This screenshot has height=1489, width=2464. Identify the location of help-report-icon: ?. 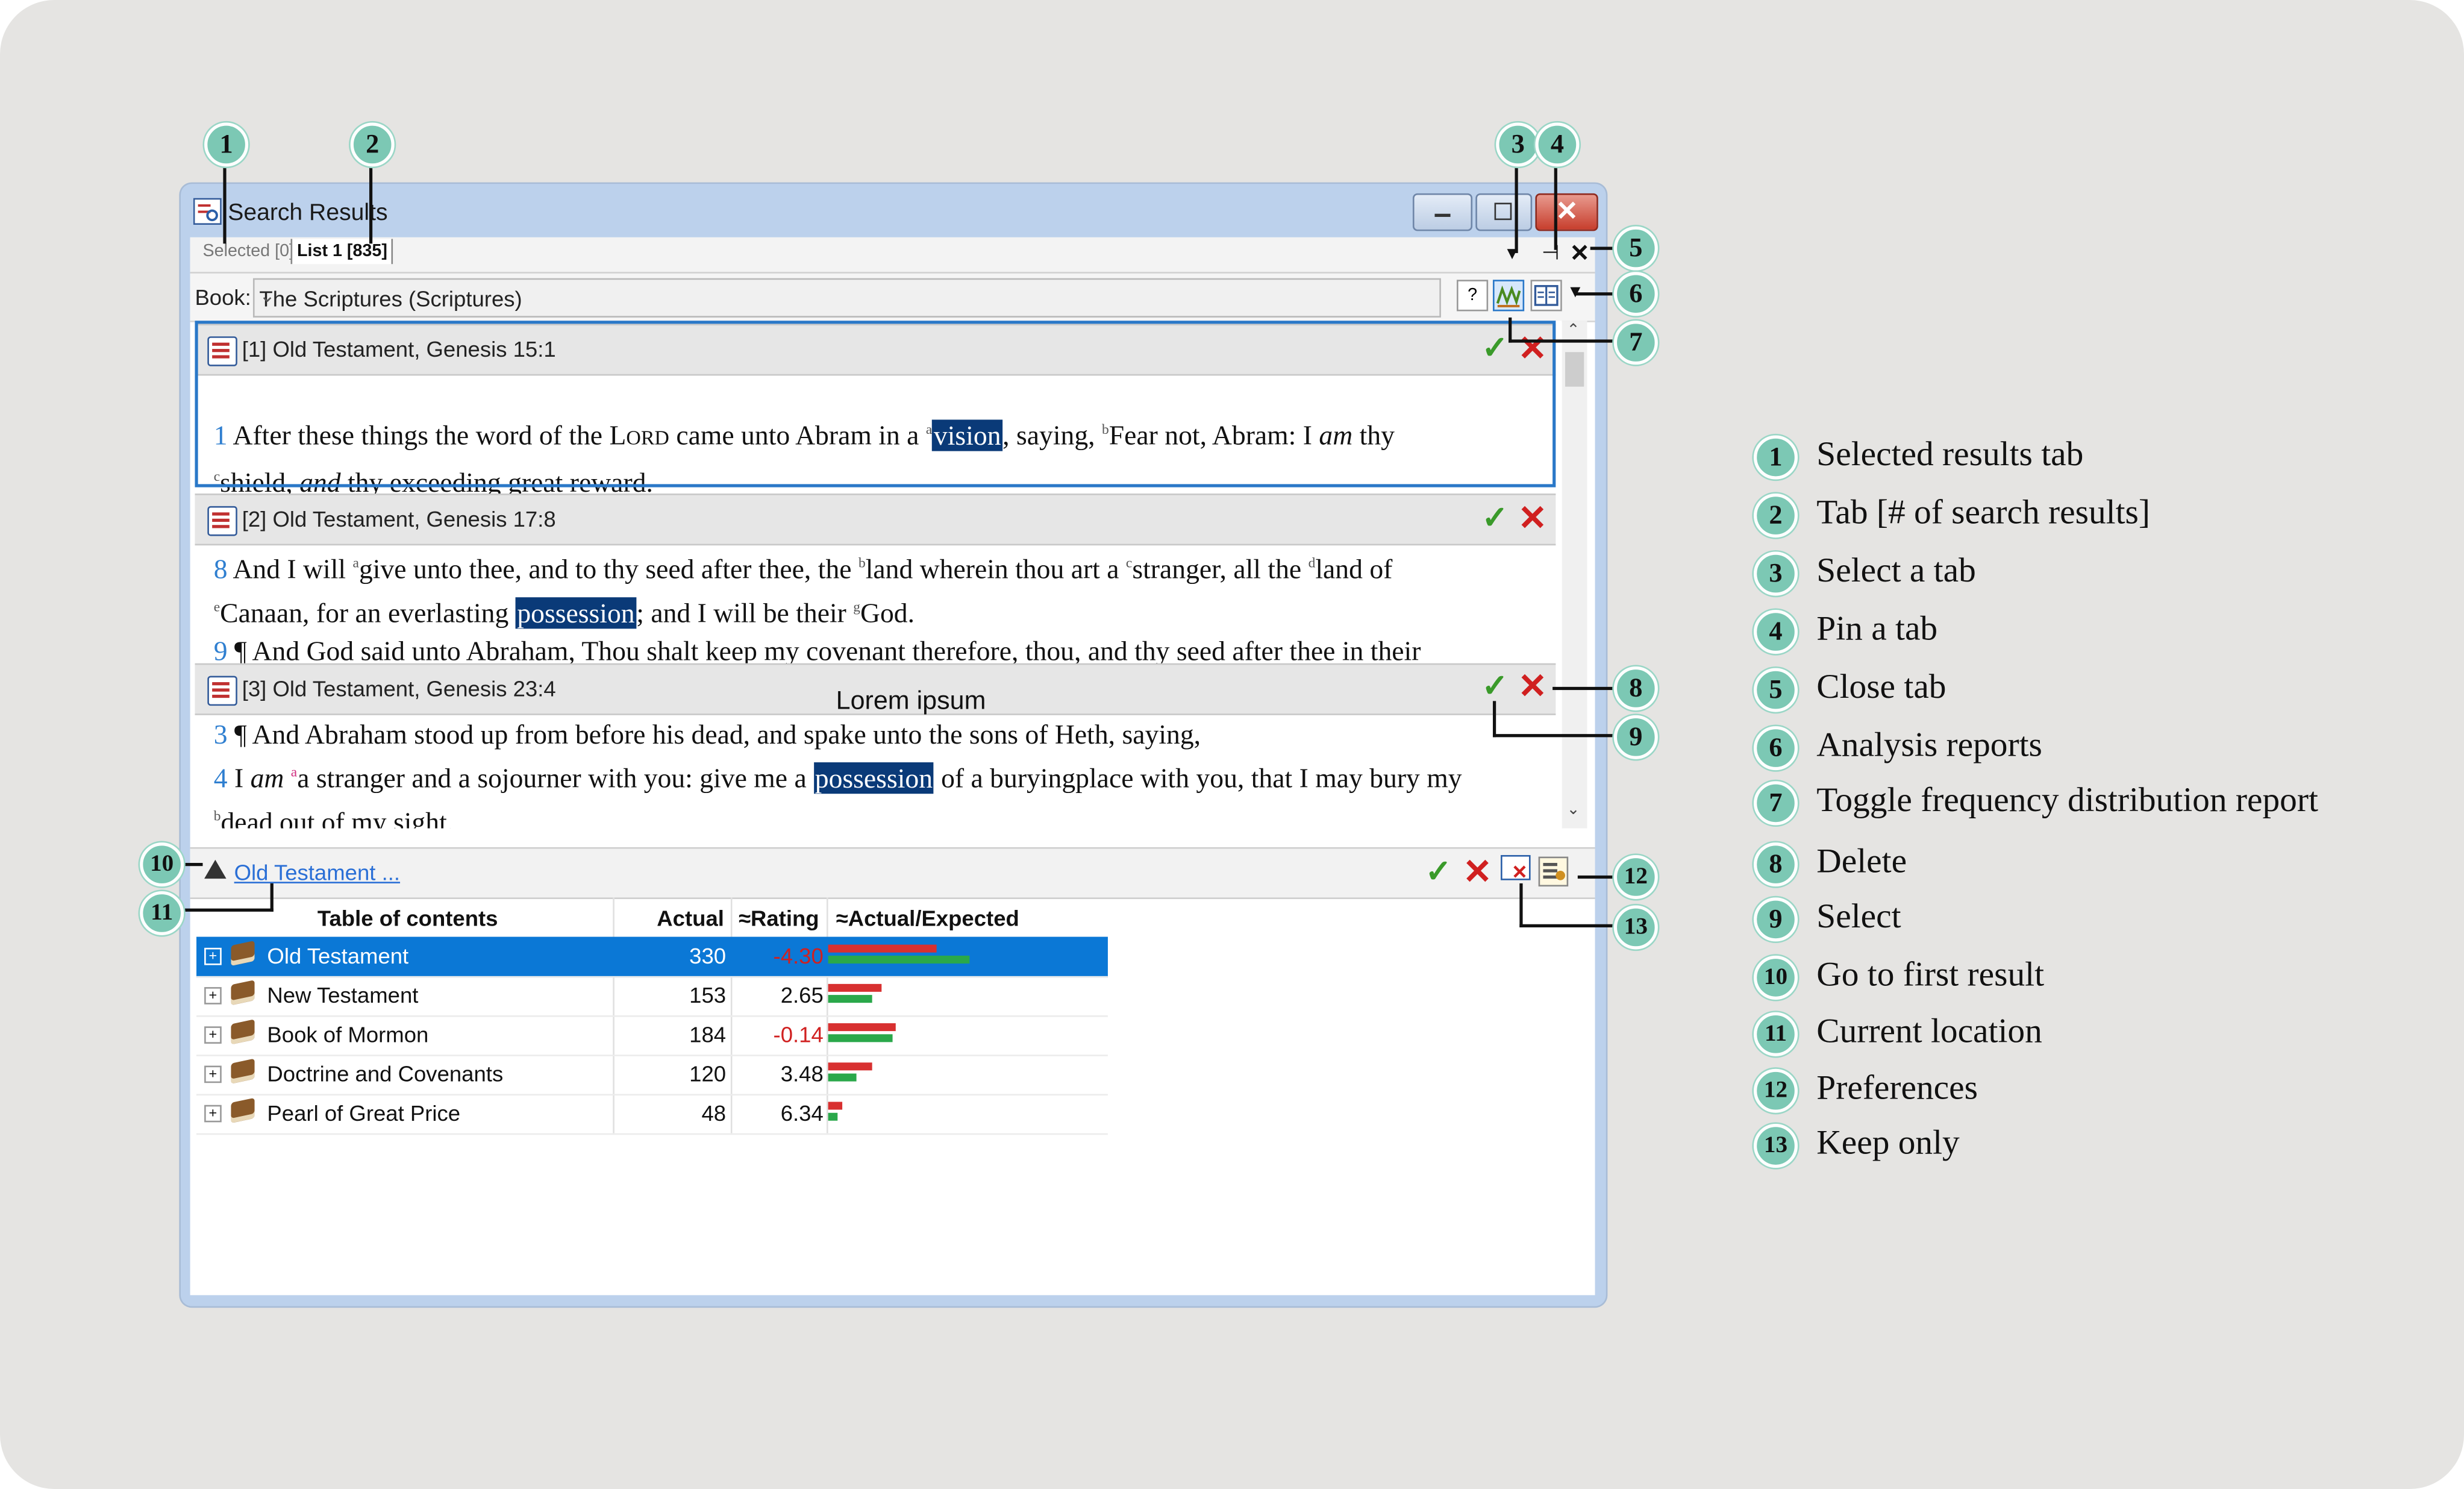
(1472, 296).